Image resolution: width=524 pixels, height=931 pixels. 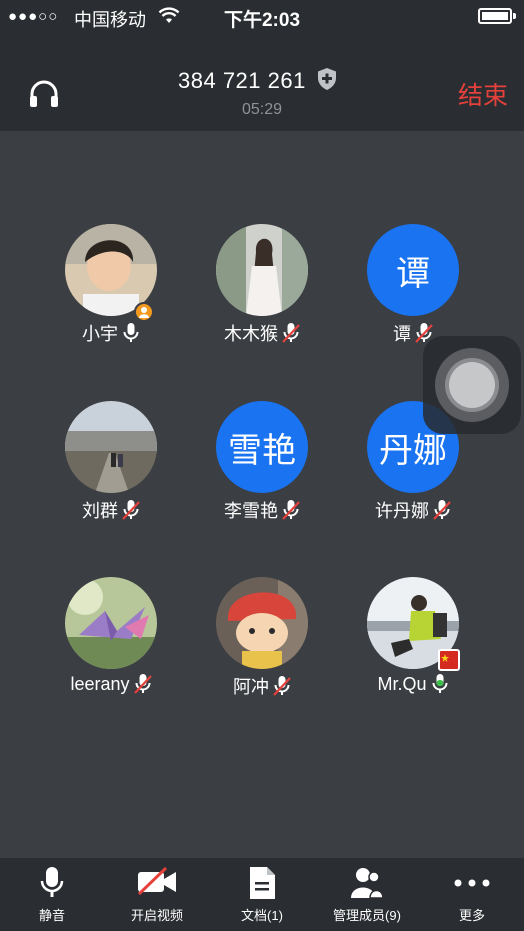 I want to click on start-video-button: 开启视频, so click(x=157, y=894).